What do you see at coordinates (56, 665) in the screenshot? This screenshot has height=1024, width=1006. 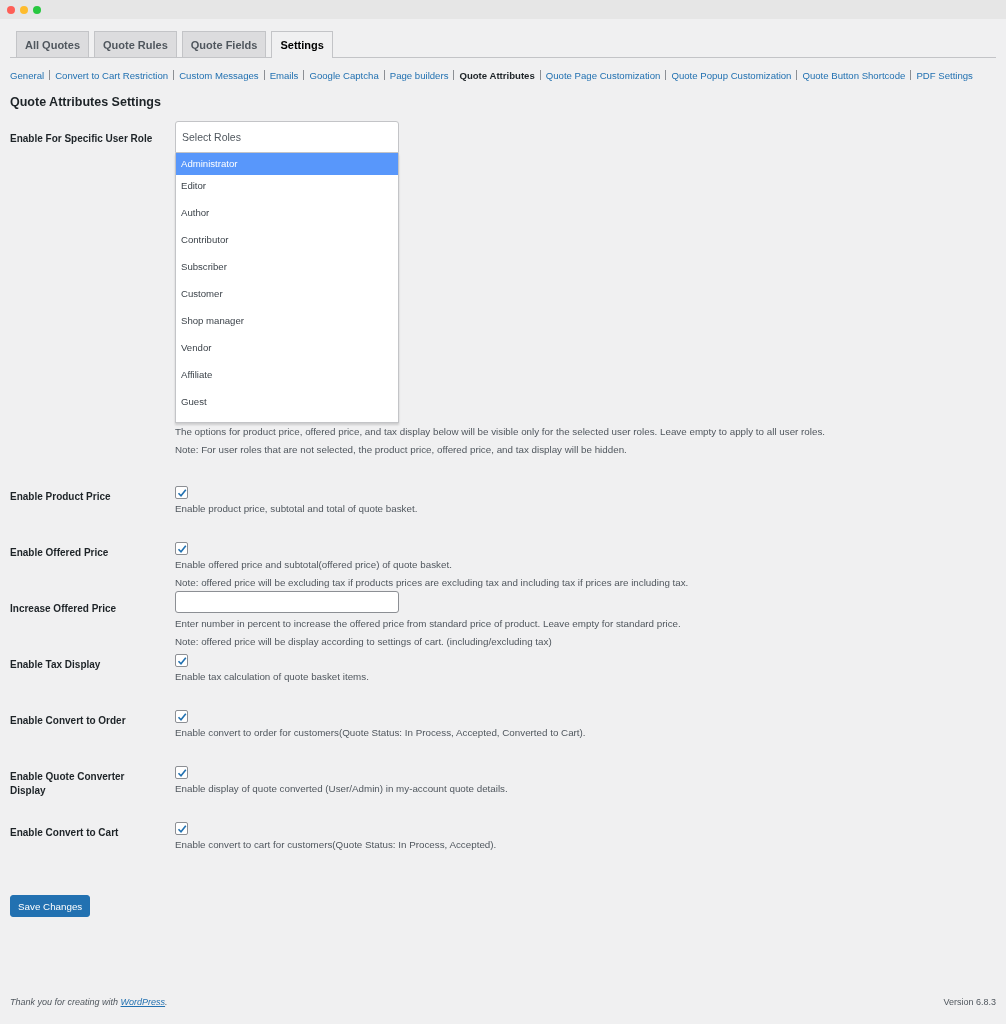 I see `setting-label: Enable Tax Display` at bounding box center [56, 665].